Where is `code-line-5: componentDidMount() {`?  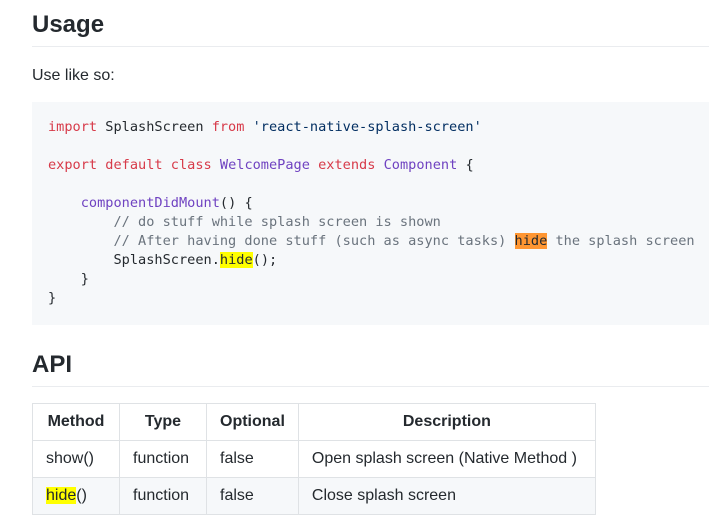 code-line-5: componentDidMount() { is located at coordinates (371, 203).